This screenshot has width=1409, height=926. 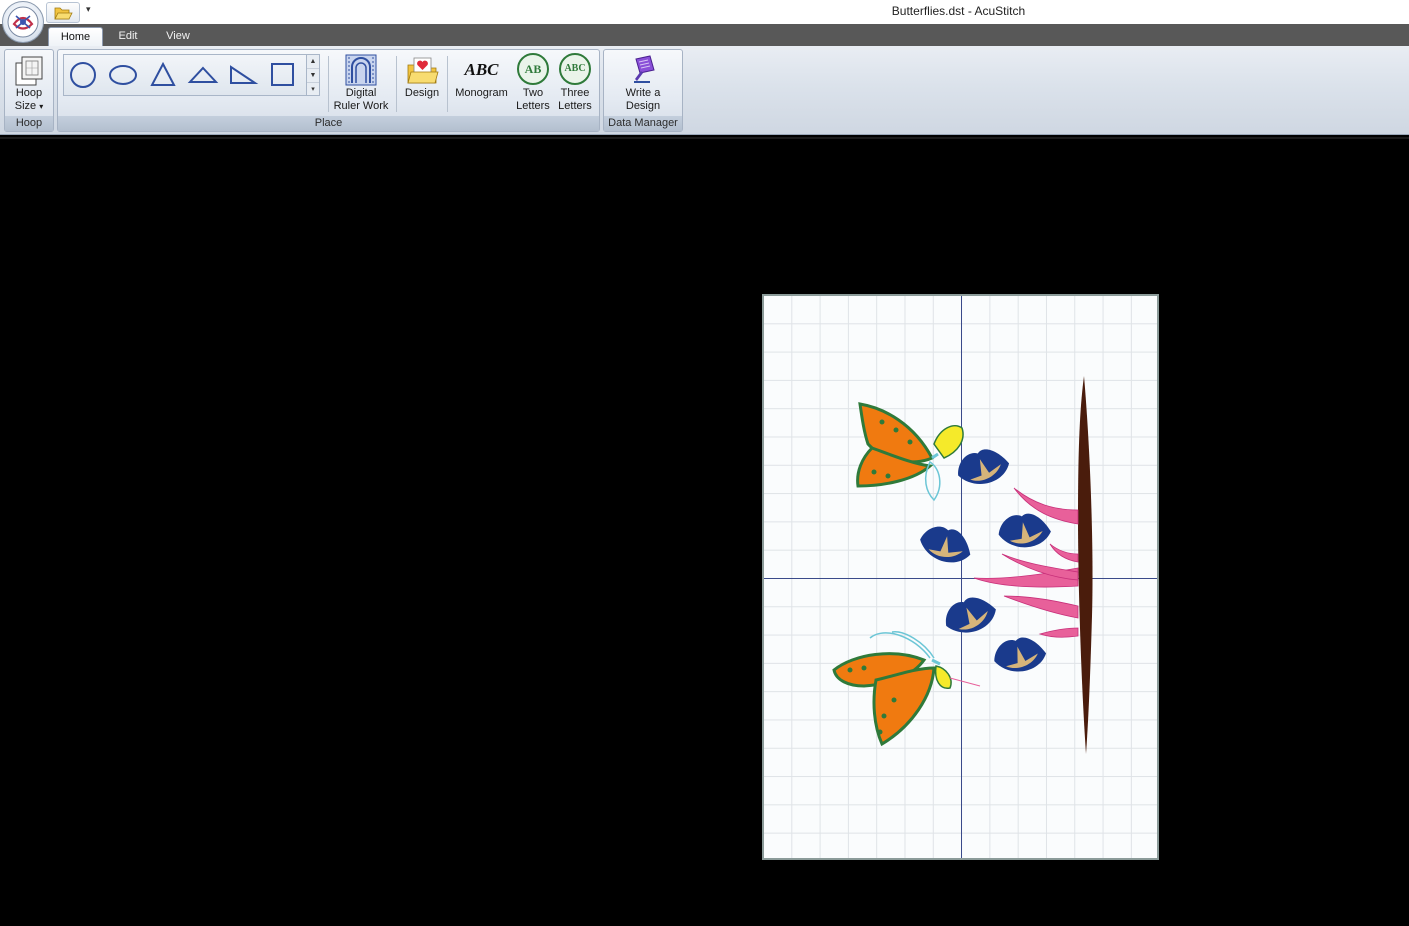 What do you see at coordinates (29, 93) in the screenshot?
I see `hoop-size-label-1: Hoop` at bounding box center [29, 93].